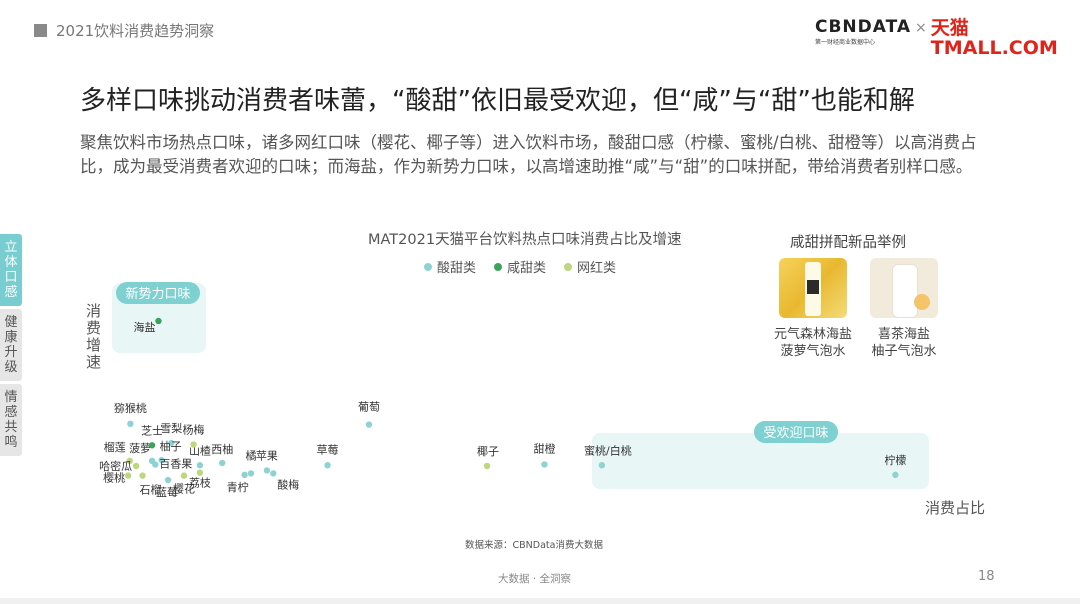  I want to click on point-百香果, so click(155, 464).